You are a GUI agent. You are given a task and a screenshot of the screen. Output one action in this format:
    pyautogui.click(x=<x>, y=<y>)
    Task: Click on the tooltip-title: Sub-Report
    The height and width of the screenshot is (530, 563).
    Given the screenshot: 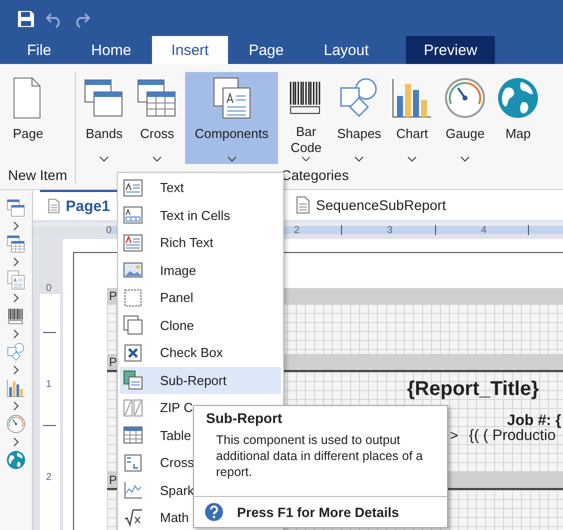 What is the action you would take?
    pyautogui.click(x=245, y=418)
    